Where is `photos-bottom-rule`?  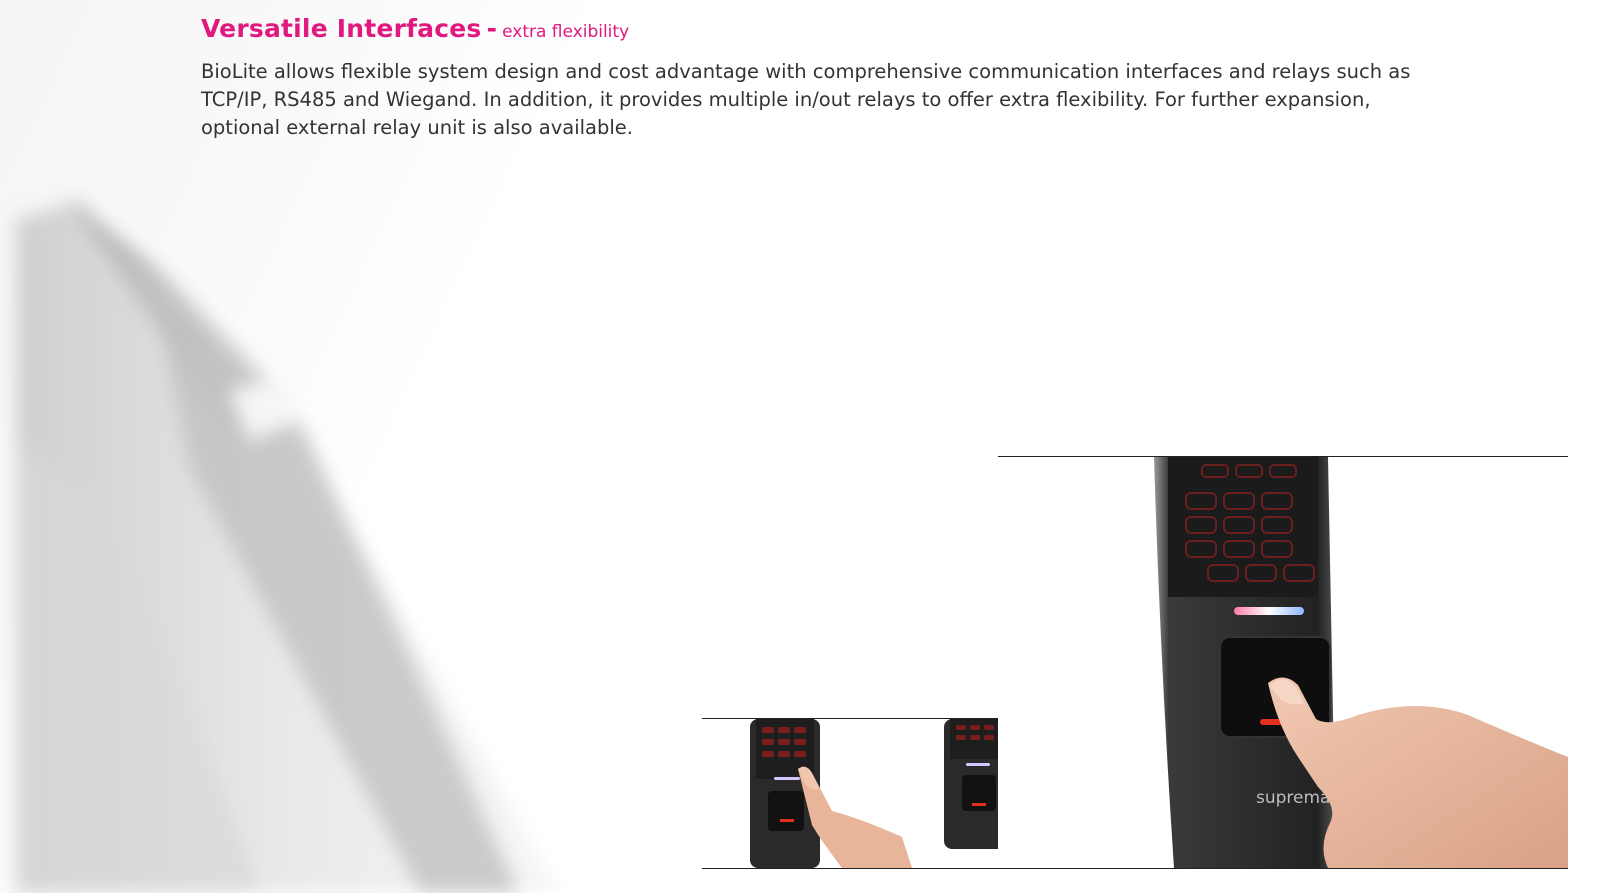
photos-bottom-rule is located at coordinates (1135, 868).